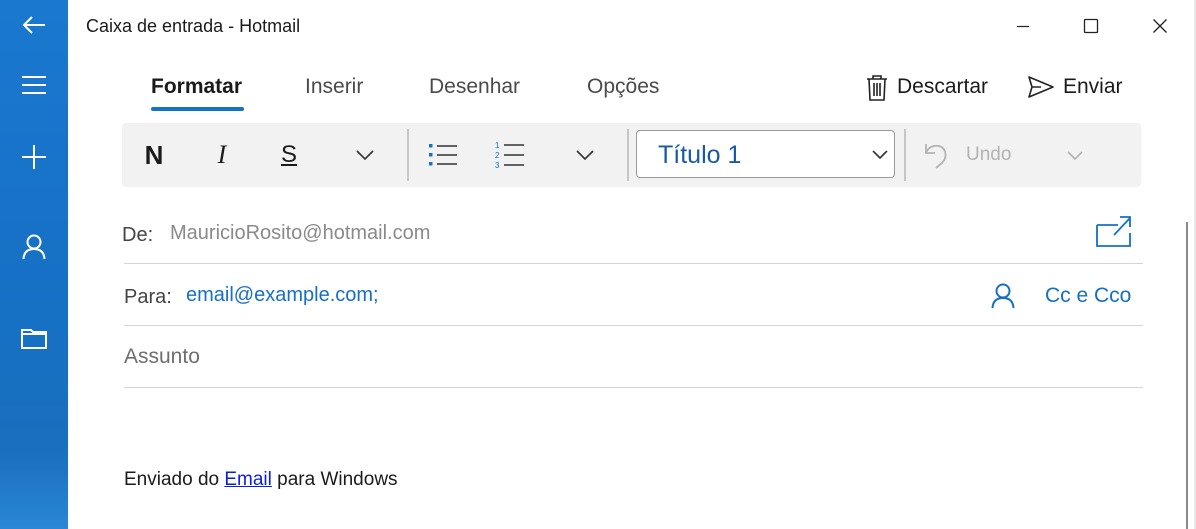  I want to click on tab-inserir: Inserir, so click(334, 87).